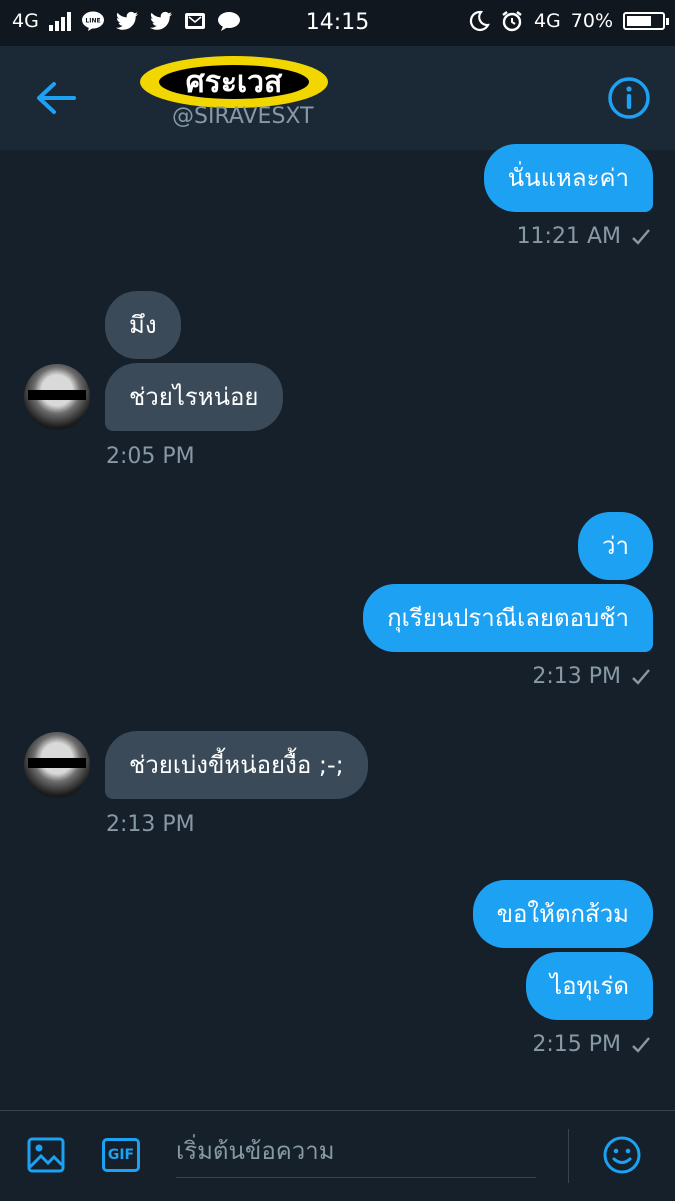  Describe the element at coordinates (508, 618) in the screenshot. I see `outgoing-message: กุเรียนปราณีเลยตอบช้า` at that location.